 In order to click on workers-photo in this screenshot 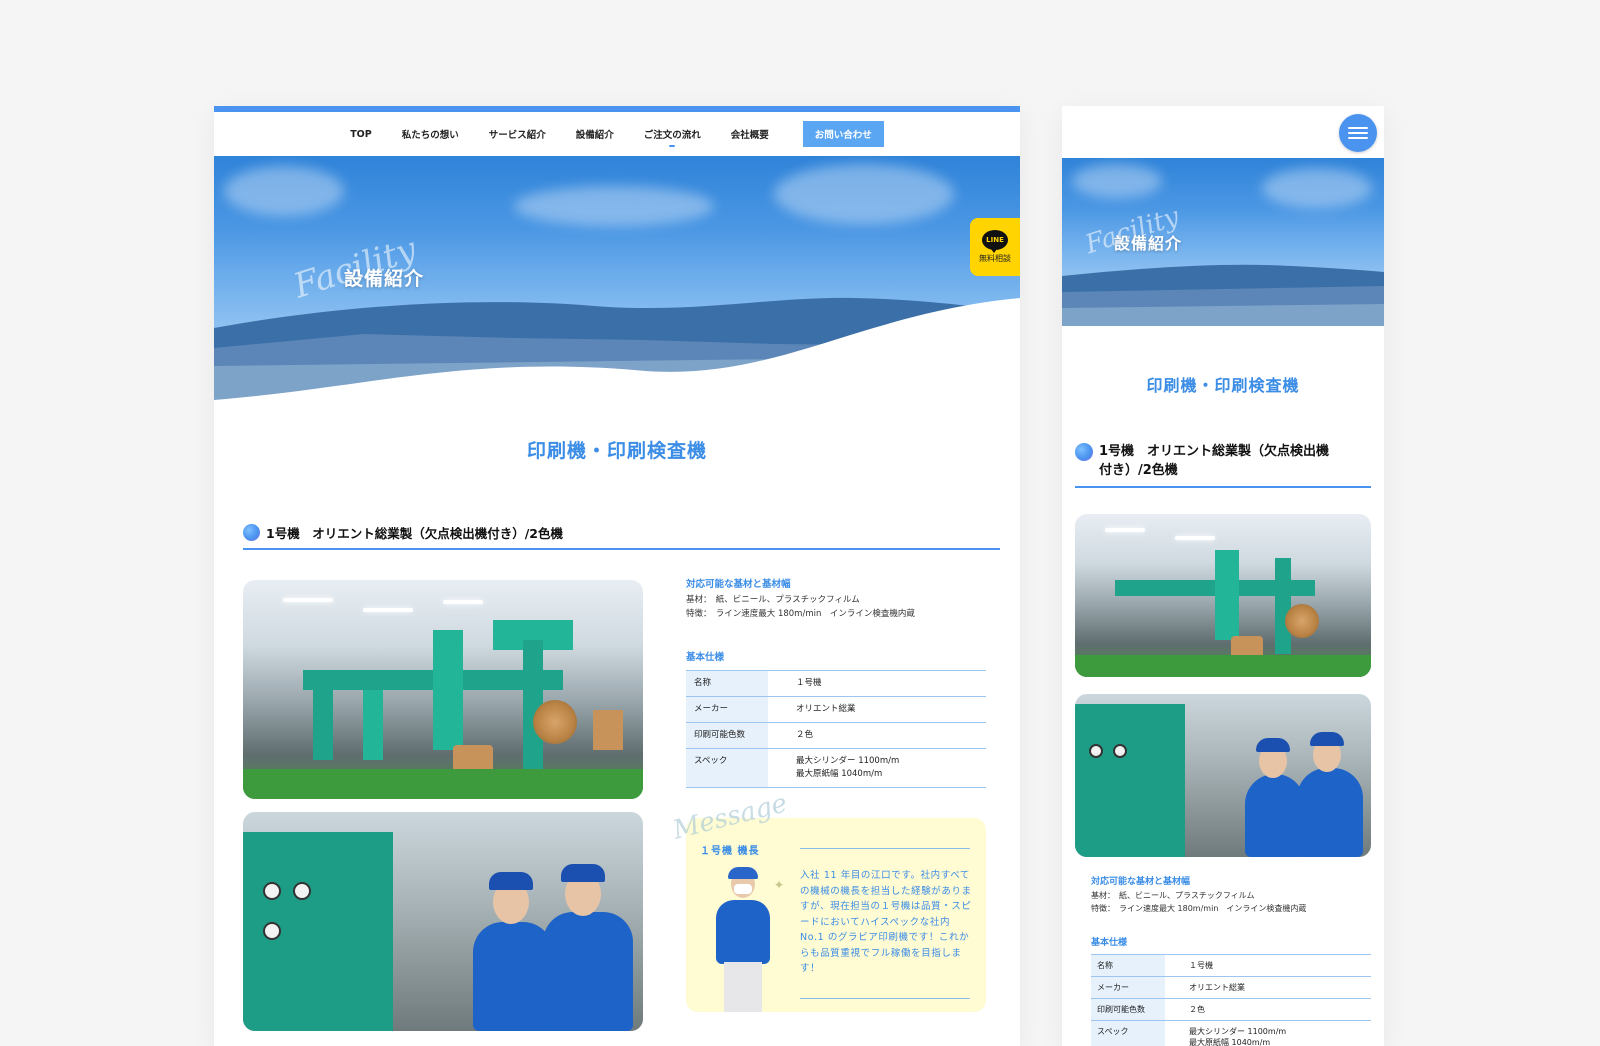, I will do `click(1223, 775)`.